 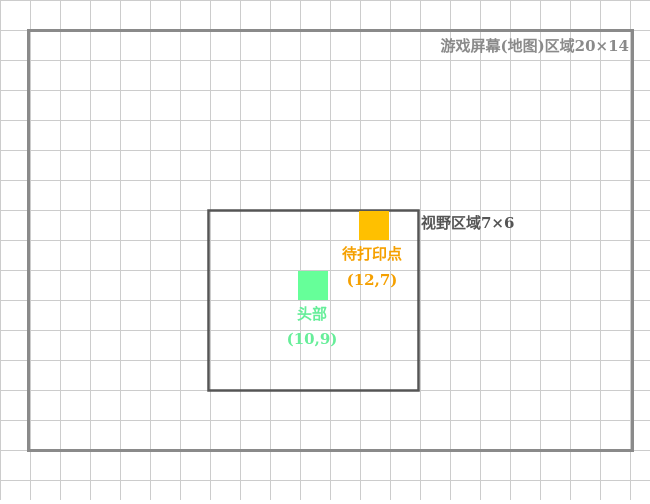 What do you see at coordinates (312, 339) in the screenshot?
I see `head-coord: (10,9)` at bounding box center [312, 339].